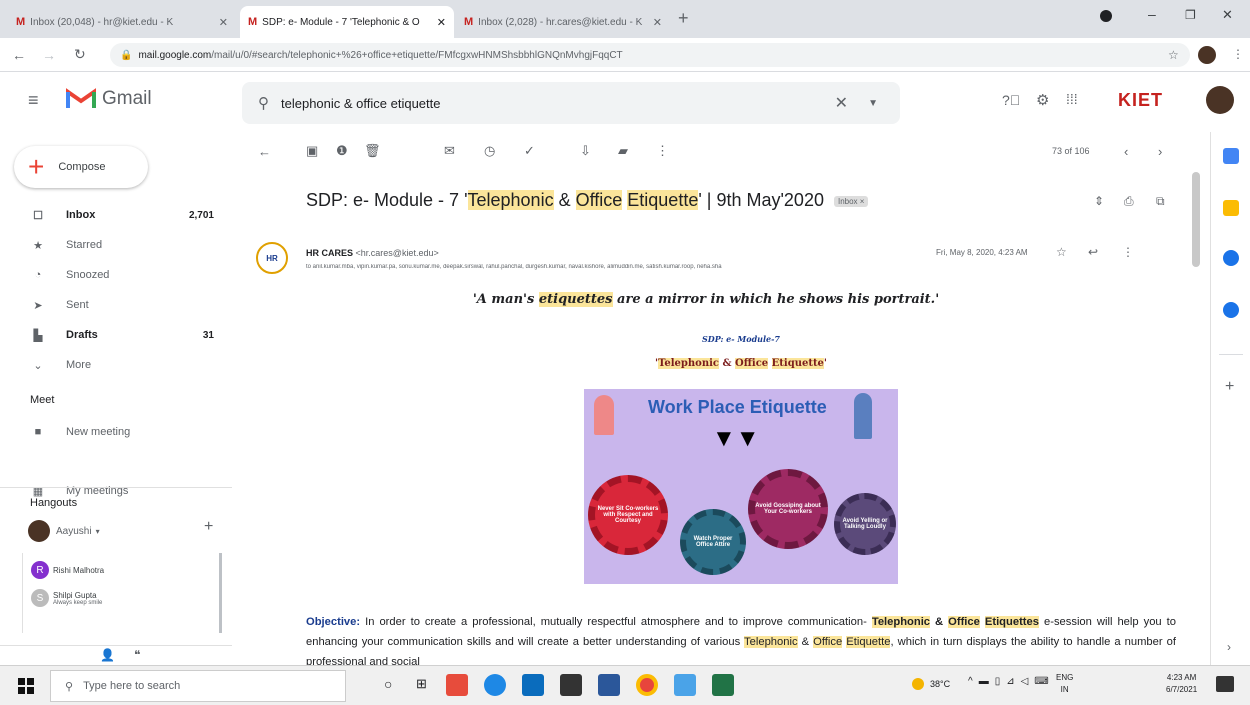 The image size is (1250, 705). What do you see at coordinates (264, 151) in the screenshot?
I see `back-to-search-icon: ←` at bounding box center [264, 151].